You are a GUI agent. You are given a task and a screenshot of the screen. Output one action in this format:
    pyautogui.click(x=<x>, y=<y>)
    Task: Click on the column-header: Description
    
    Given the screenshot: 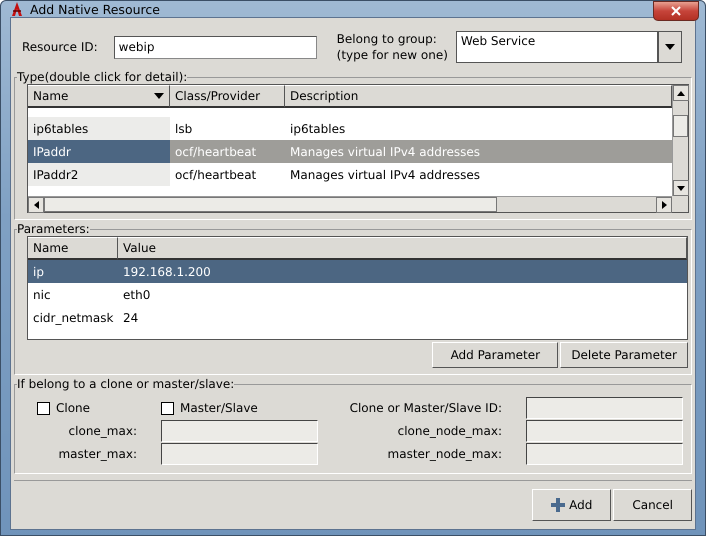 What is the action you would take?
    pyautogui.click(x=478, y=96)
    